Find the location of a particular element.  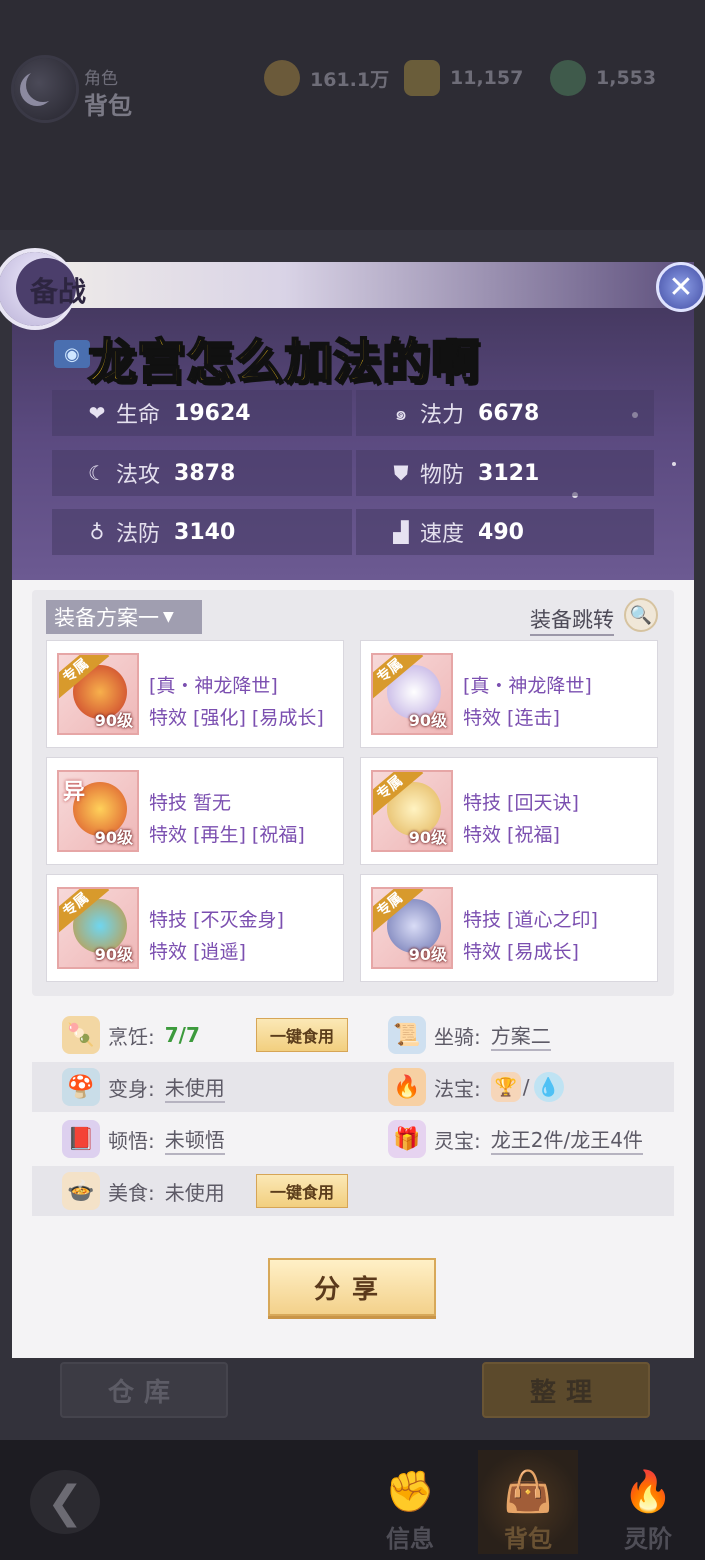

spirit-treasure-info: 🎁 灵宝: 龙王2件/龙王4件 is located at coordinates (515, 1139).